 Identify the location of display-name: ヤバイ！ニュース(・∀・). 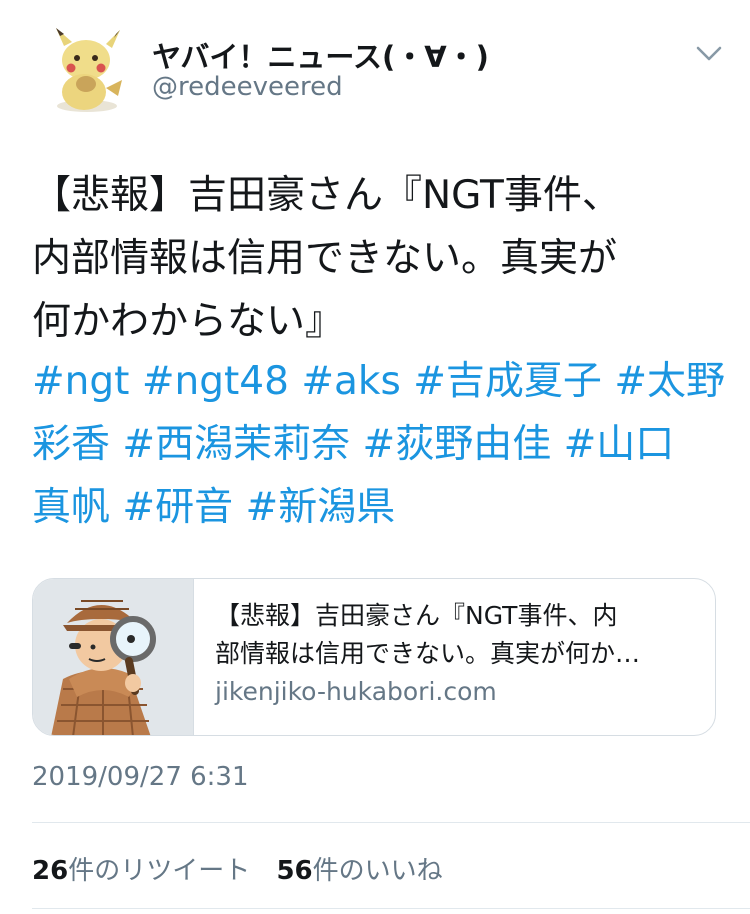
(320, 55).